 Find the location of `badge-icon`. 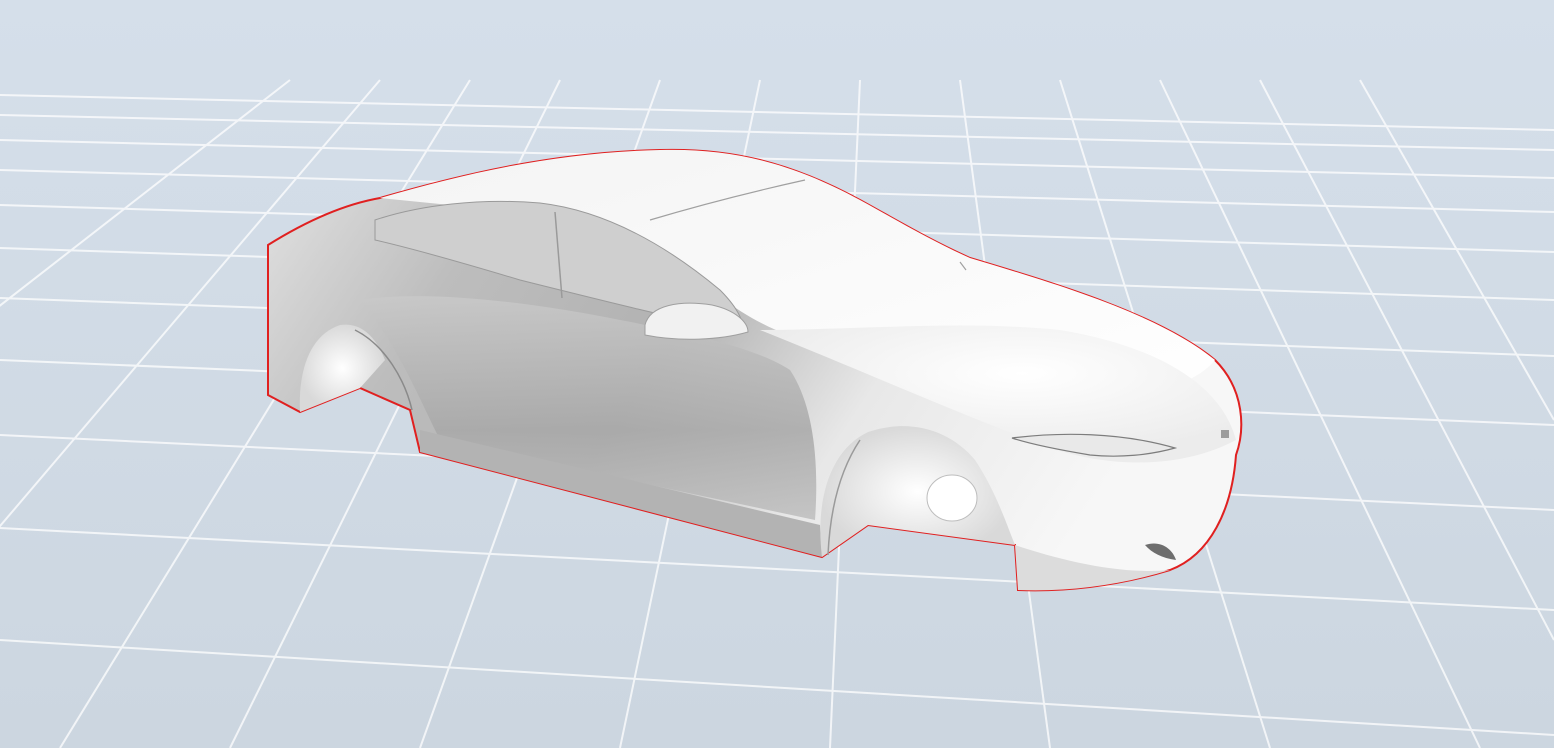

badge-icon is located at coordinates (1225, 434).